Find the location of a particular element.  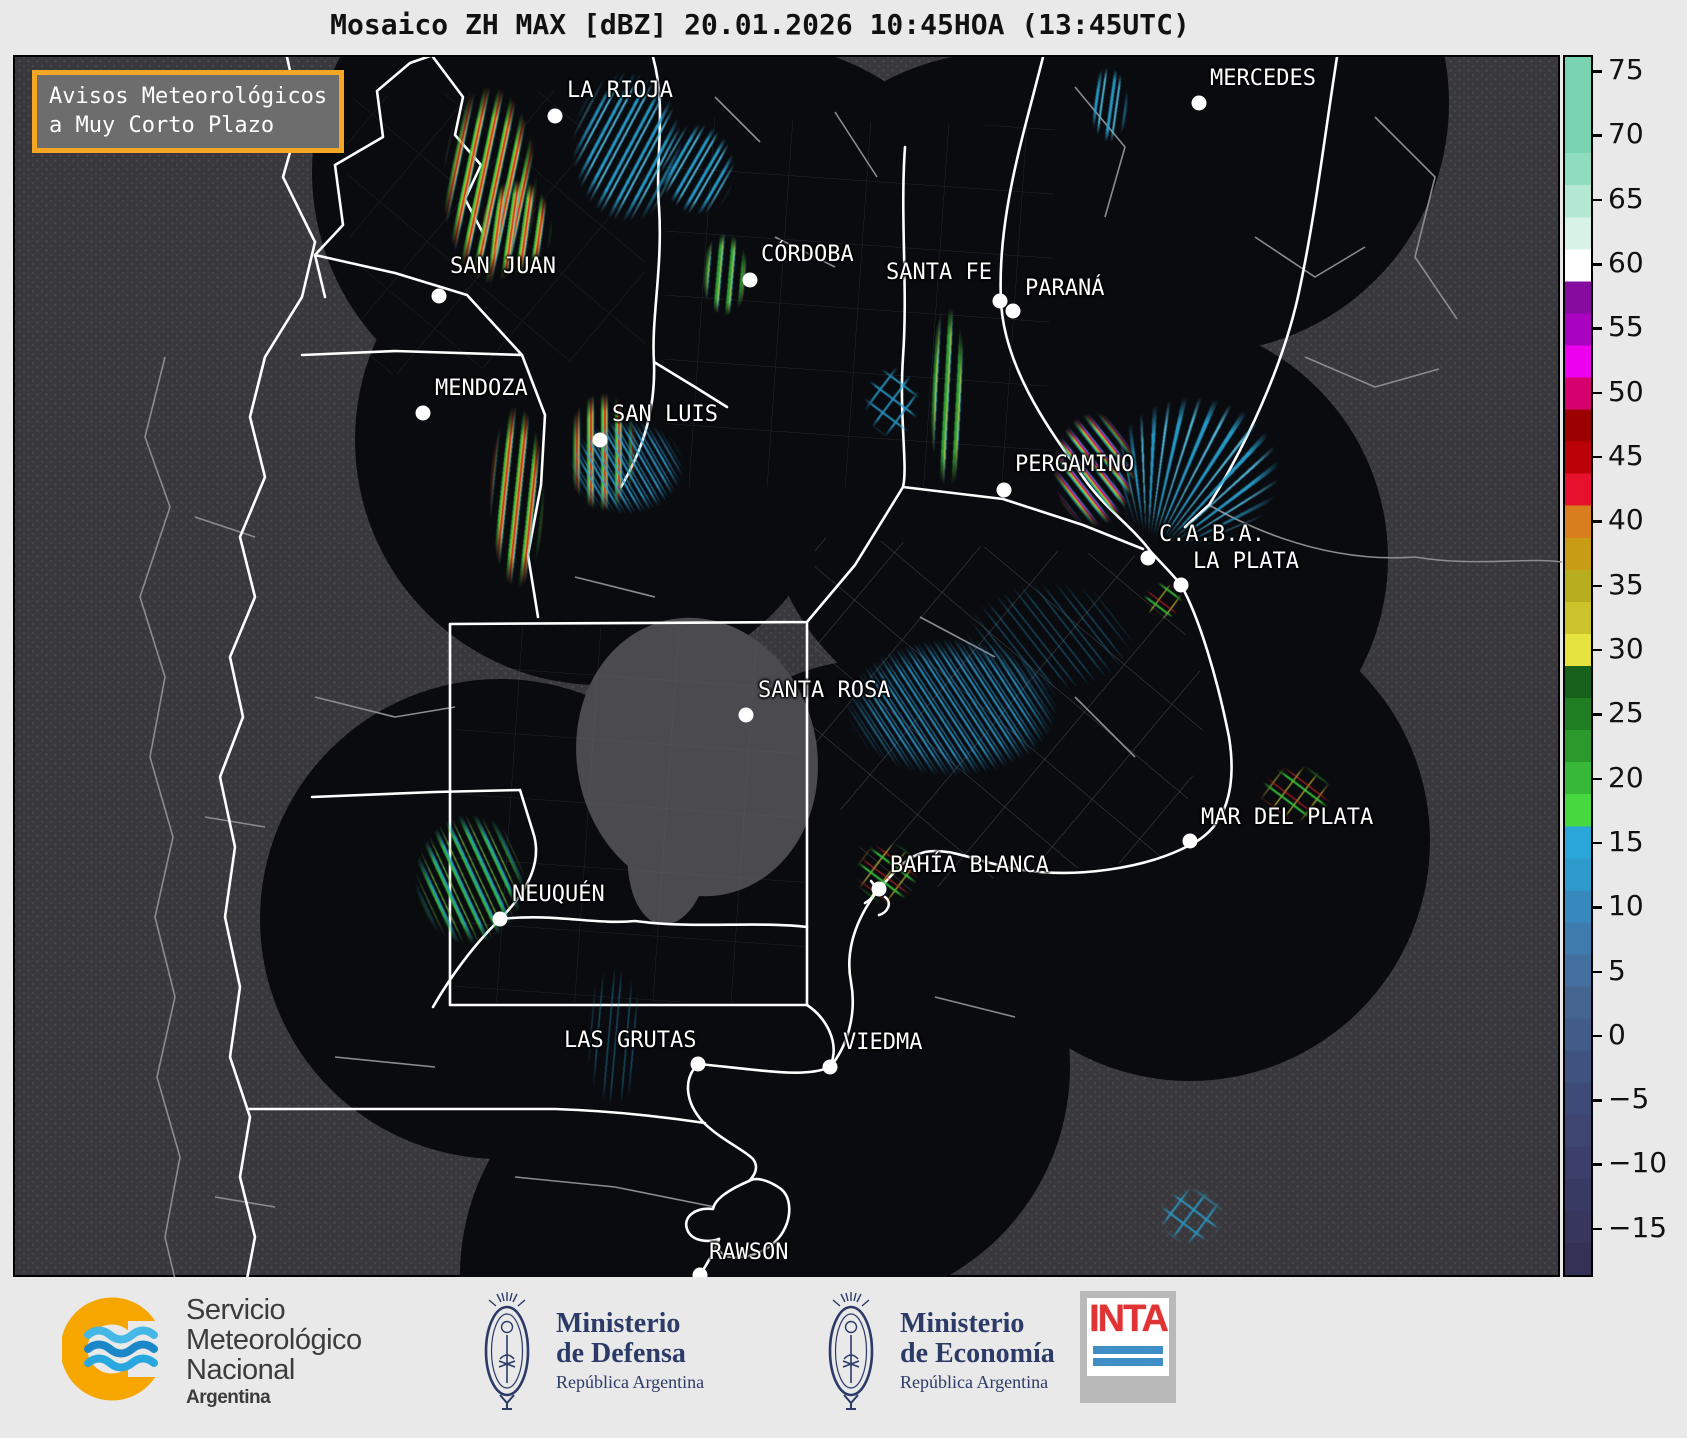

radar-echo-green is located at coordinates (948, 397).